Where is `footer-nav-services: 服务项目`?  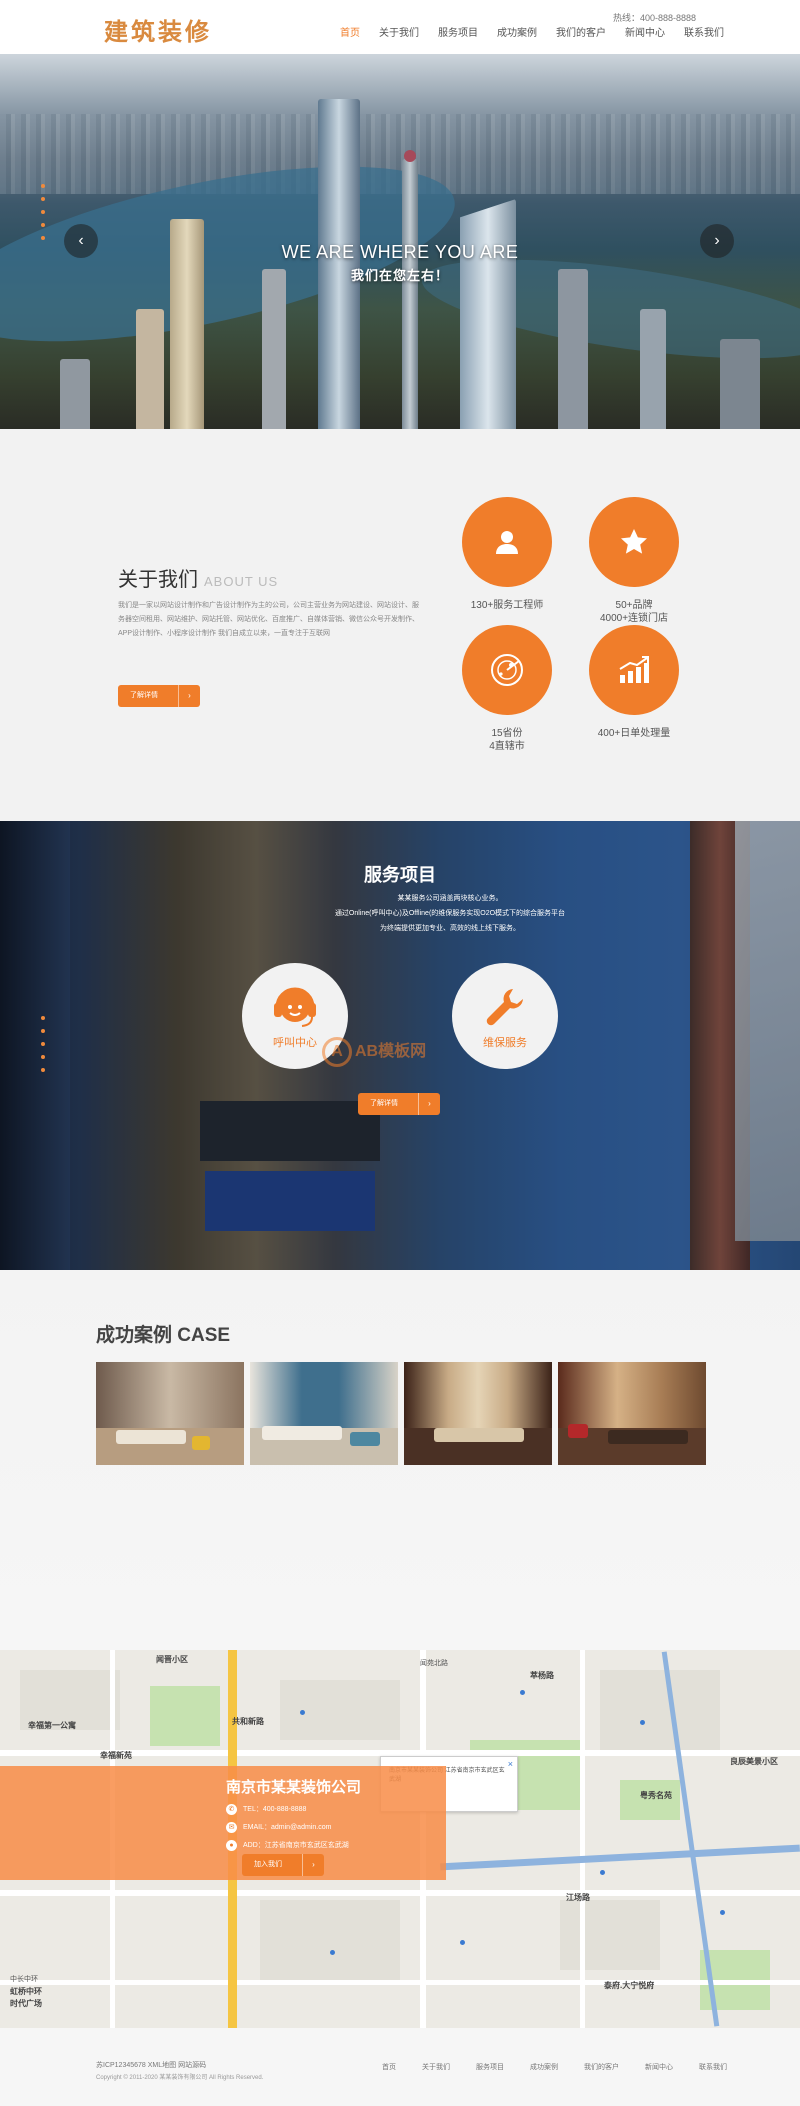
footer-nav-services: 服务项目 is located at coordinates (490, 2067).